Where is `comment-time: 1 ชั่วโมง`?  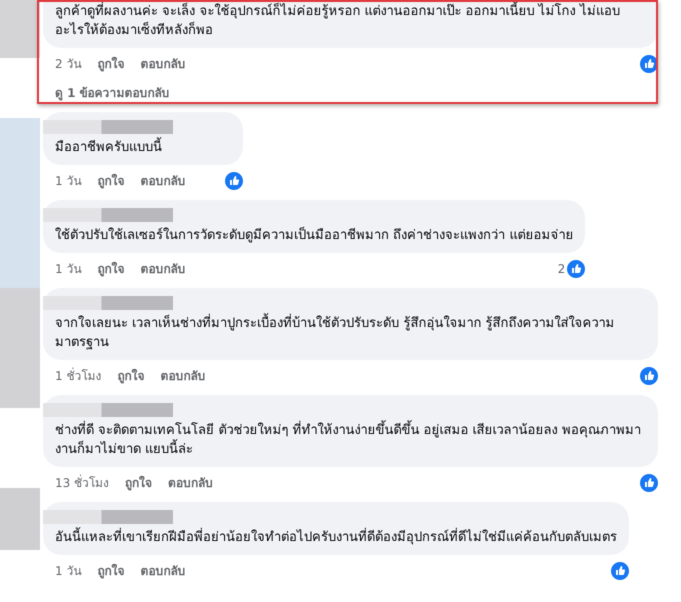 comment-time: 1 ชั่วโมง is located at coordinates (78, 375).